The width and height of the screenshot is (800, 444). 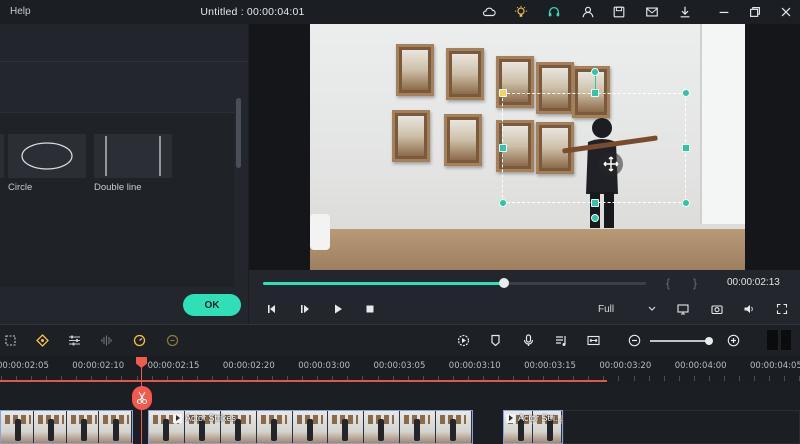 What do you see at coordinates (695, 283) in the screenshot?
I see `mark-out-brace: }` at bounding box center [695, 283].